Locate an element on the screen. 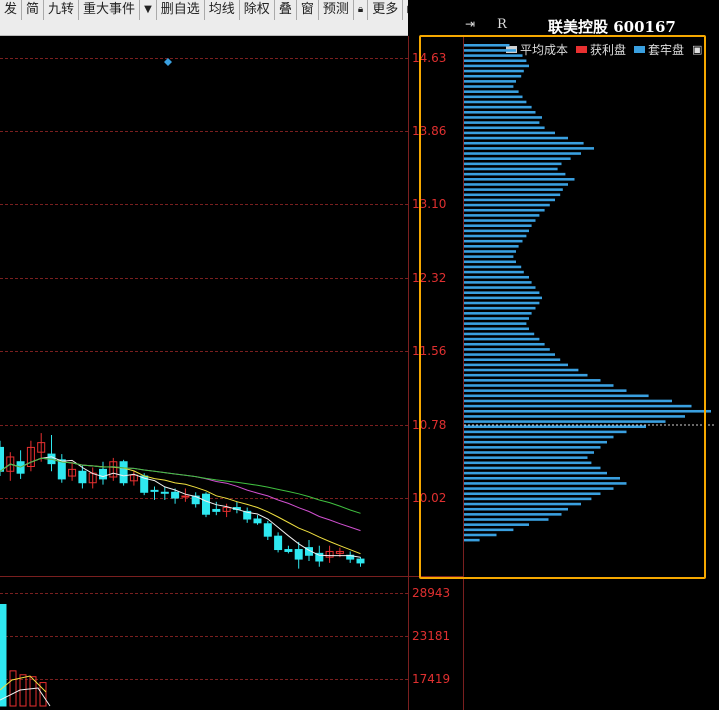 The image size is (719, 710). ma5-line is located at coordinates (180, 507).